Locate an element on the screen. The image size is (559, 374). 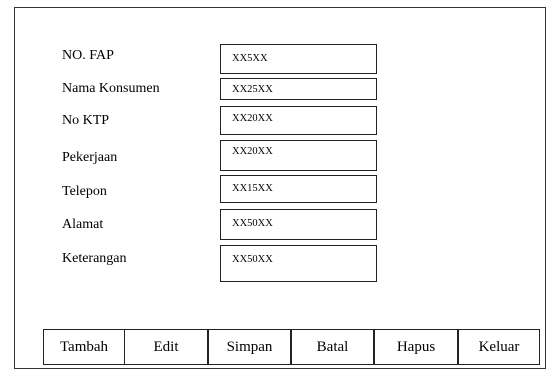
tambah-button: Tambah is located at coordinates (84, 347).